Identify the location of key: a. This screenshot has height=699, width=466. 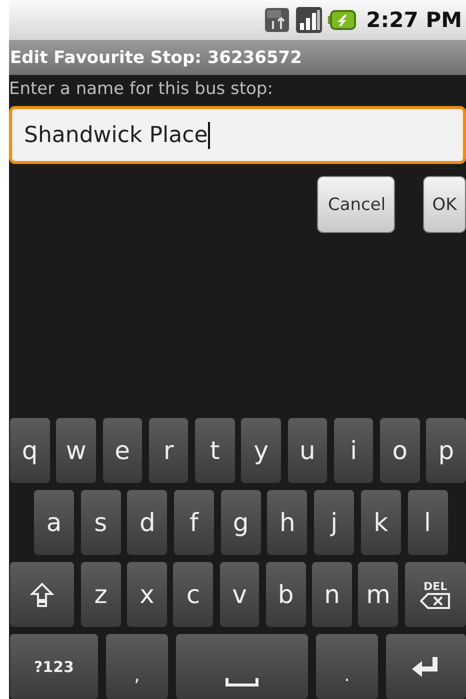
(54, 522).